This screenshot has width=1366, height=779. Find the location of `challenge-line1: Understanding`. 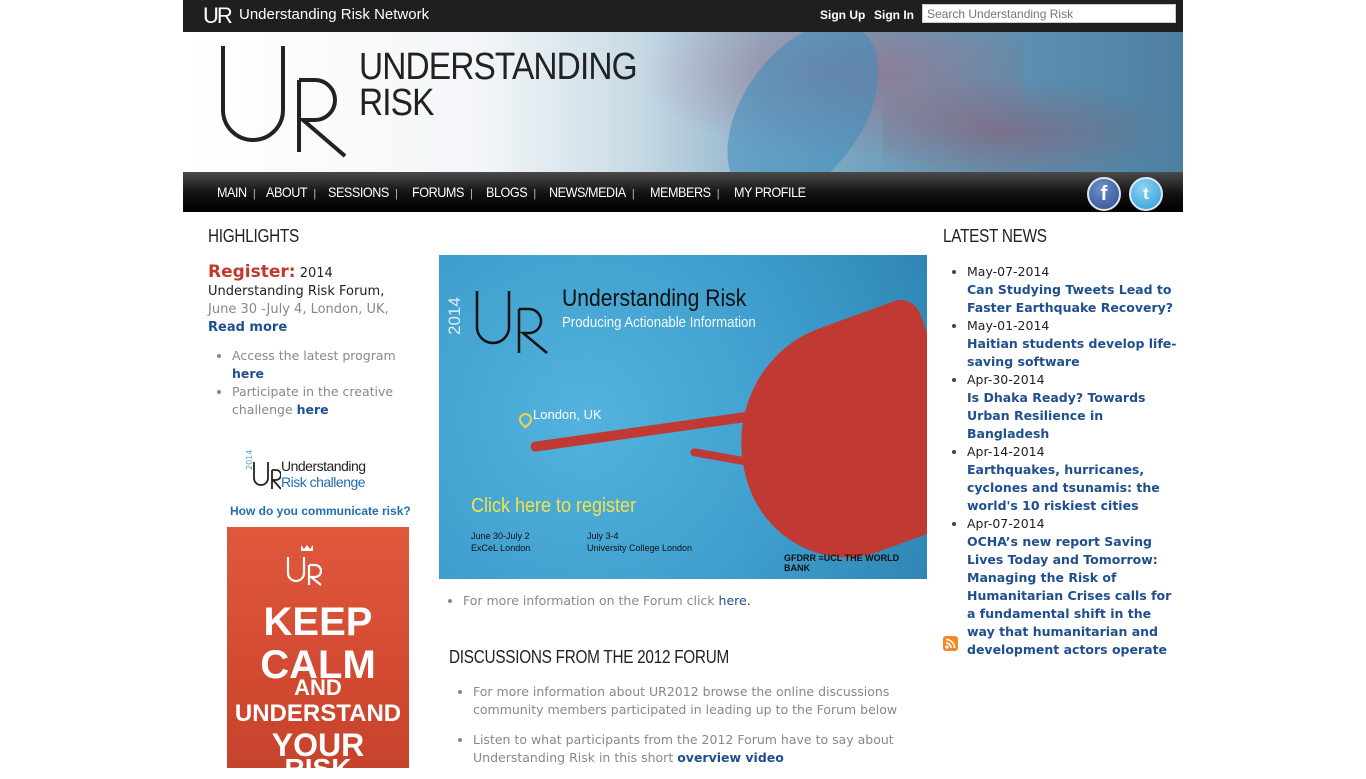

challenge-line1: Understanding is located at coordinates (323, 466).